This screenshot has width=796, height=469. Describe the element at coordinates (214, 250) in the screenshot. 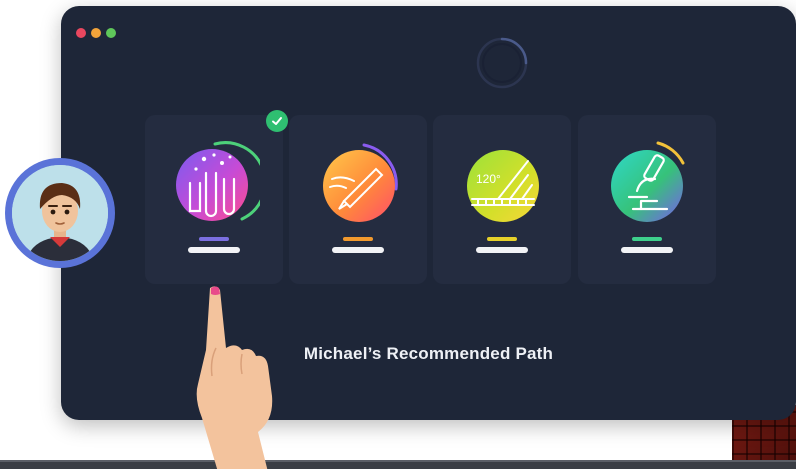

I see `card-title-placeholder-science` at that location.